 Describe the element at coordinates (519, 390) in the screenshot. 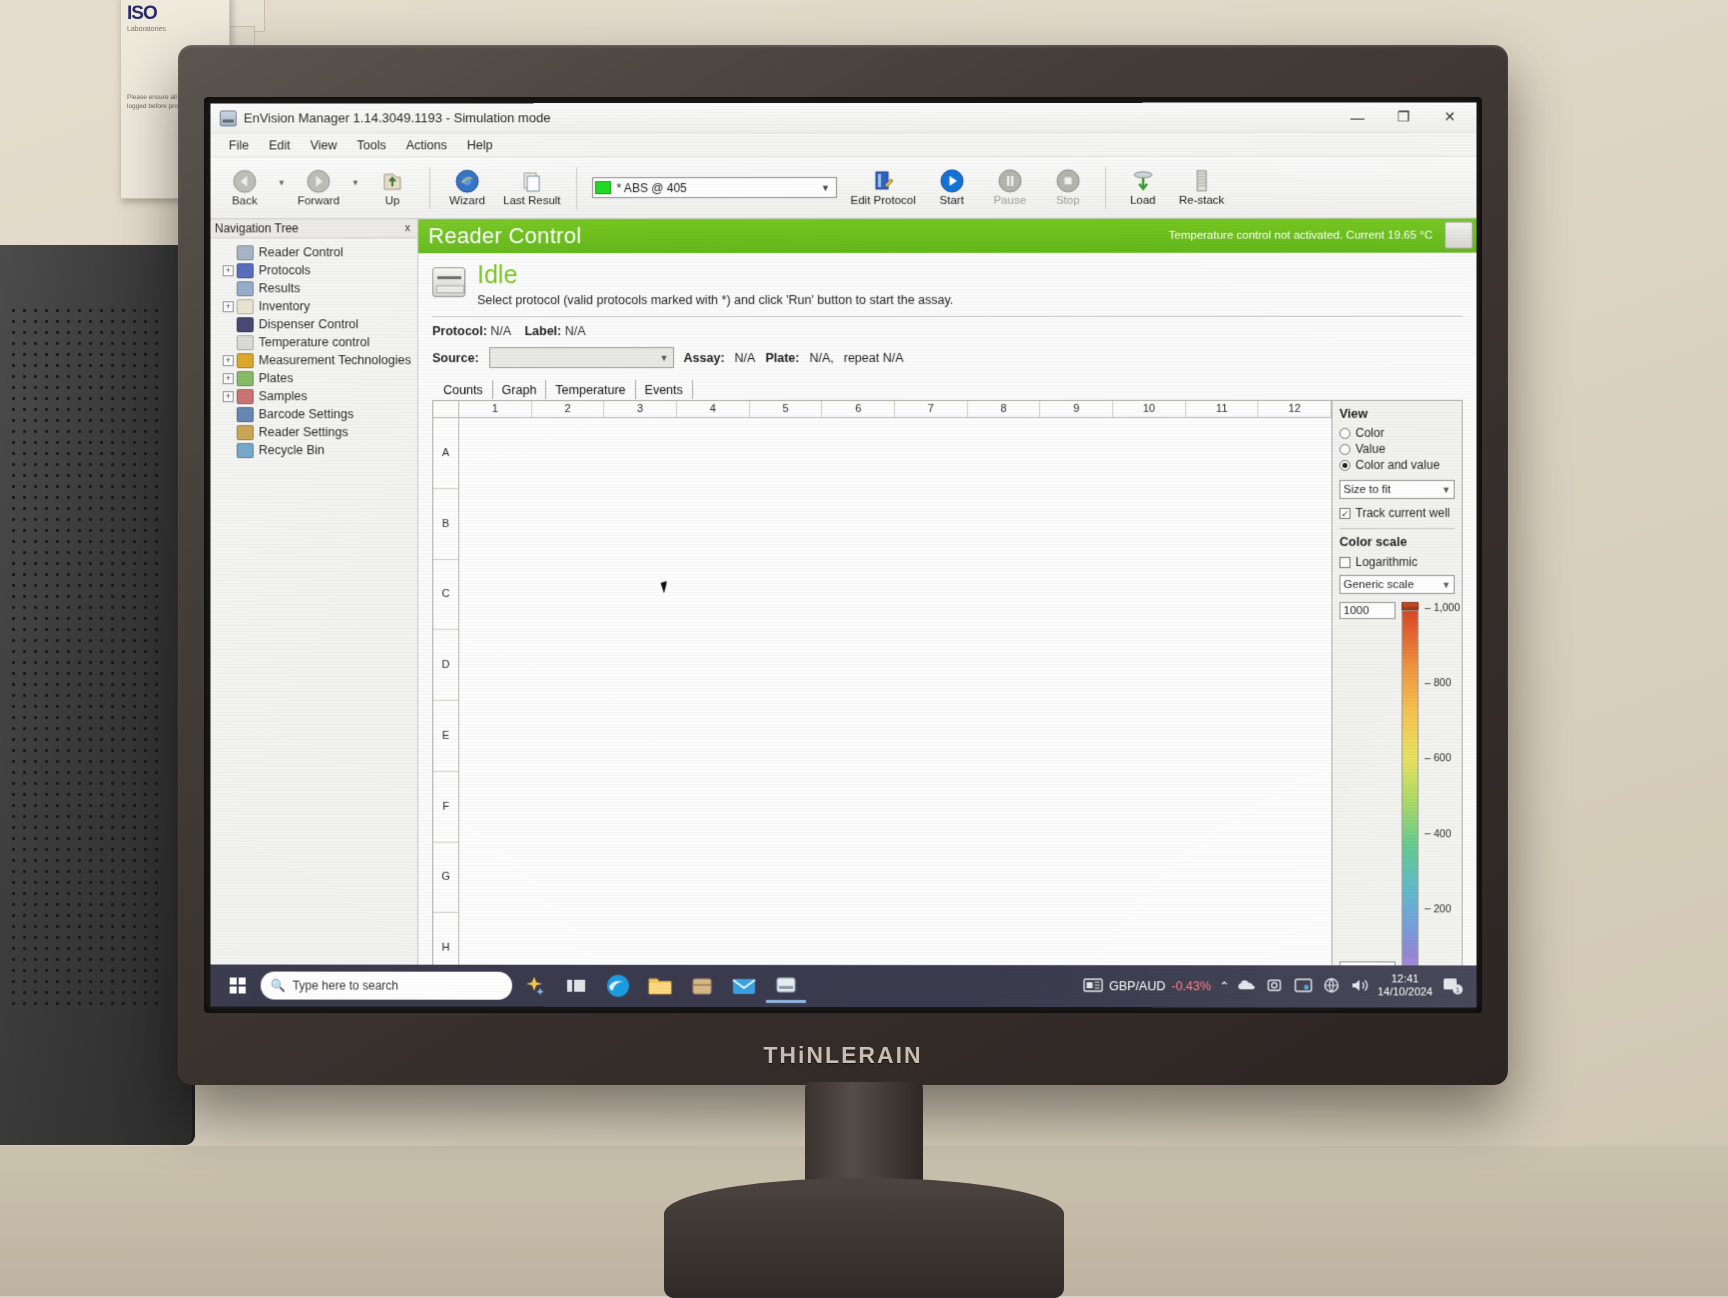

I see `tab-graph: Graph` at that location.